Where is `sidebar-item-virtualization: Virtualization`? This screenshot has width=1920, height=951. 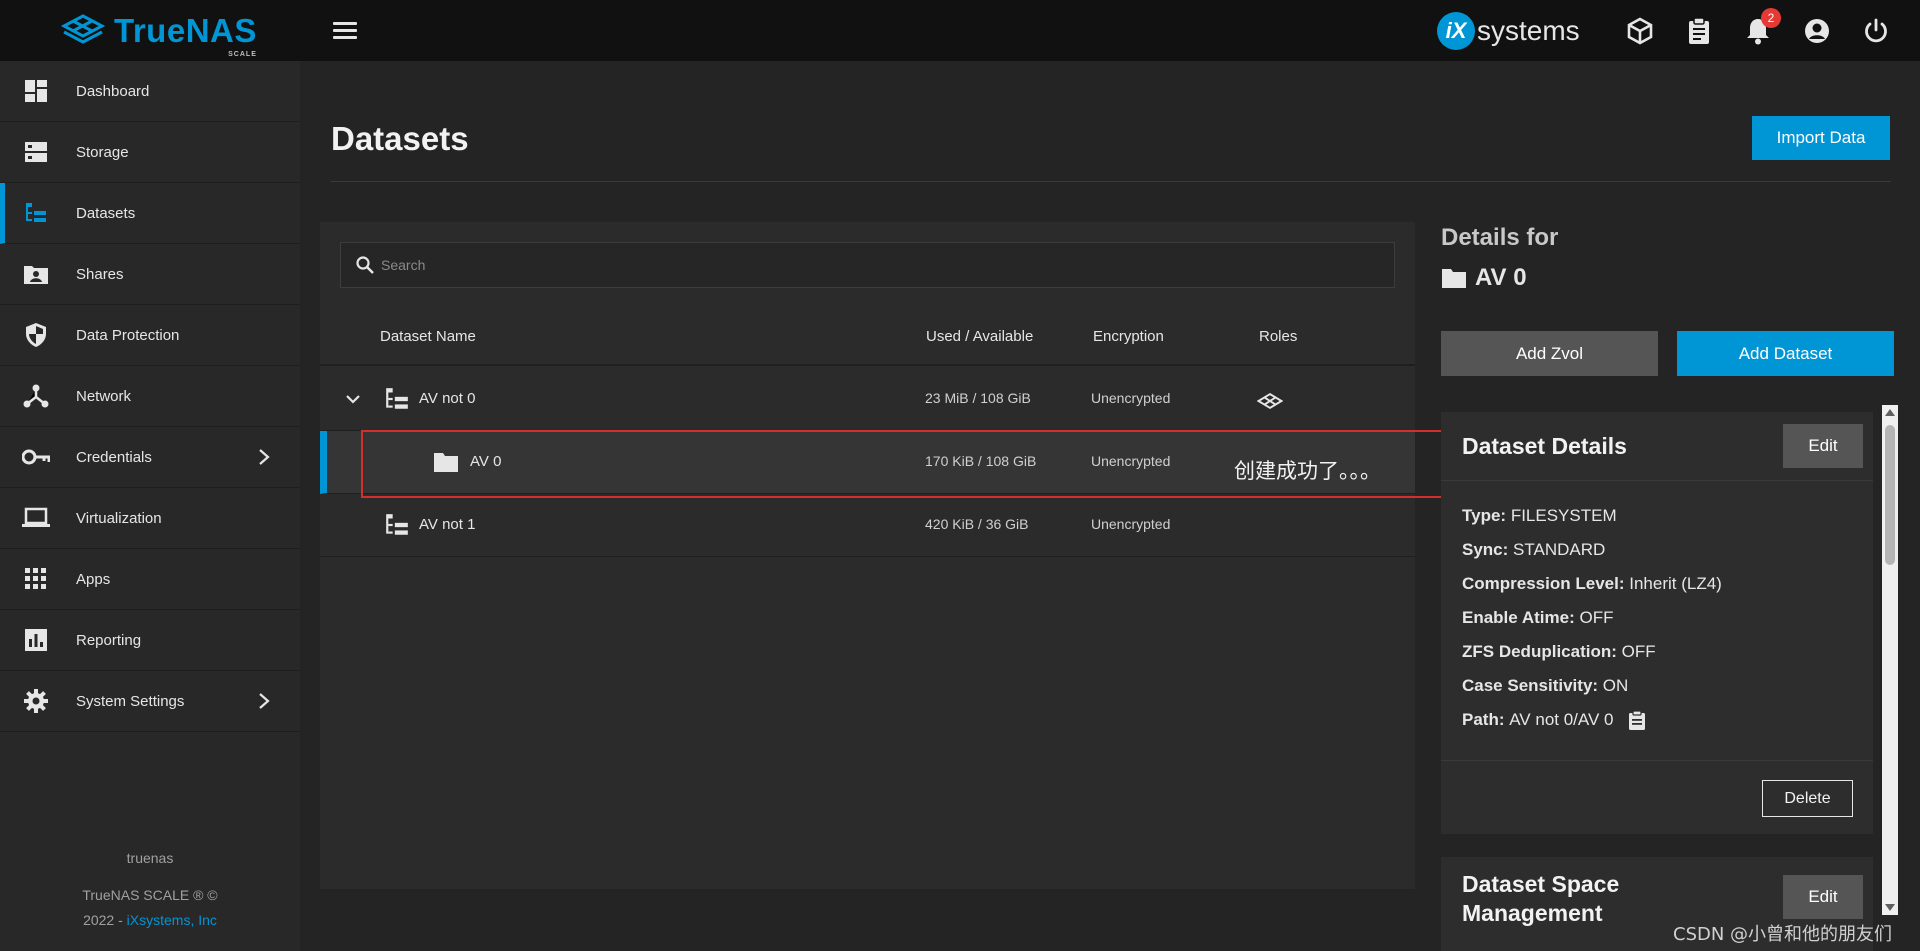 sidebar-item-virtualization: Virtualization is located at coordinates (150, 518).